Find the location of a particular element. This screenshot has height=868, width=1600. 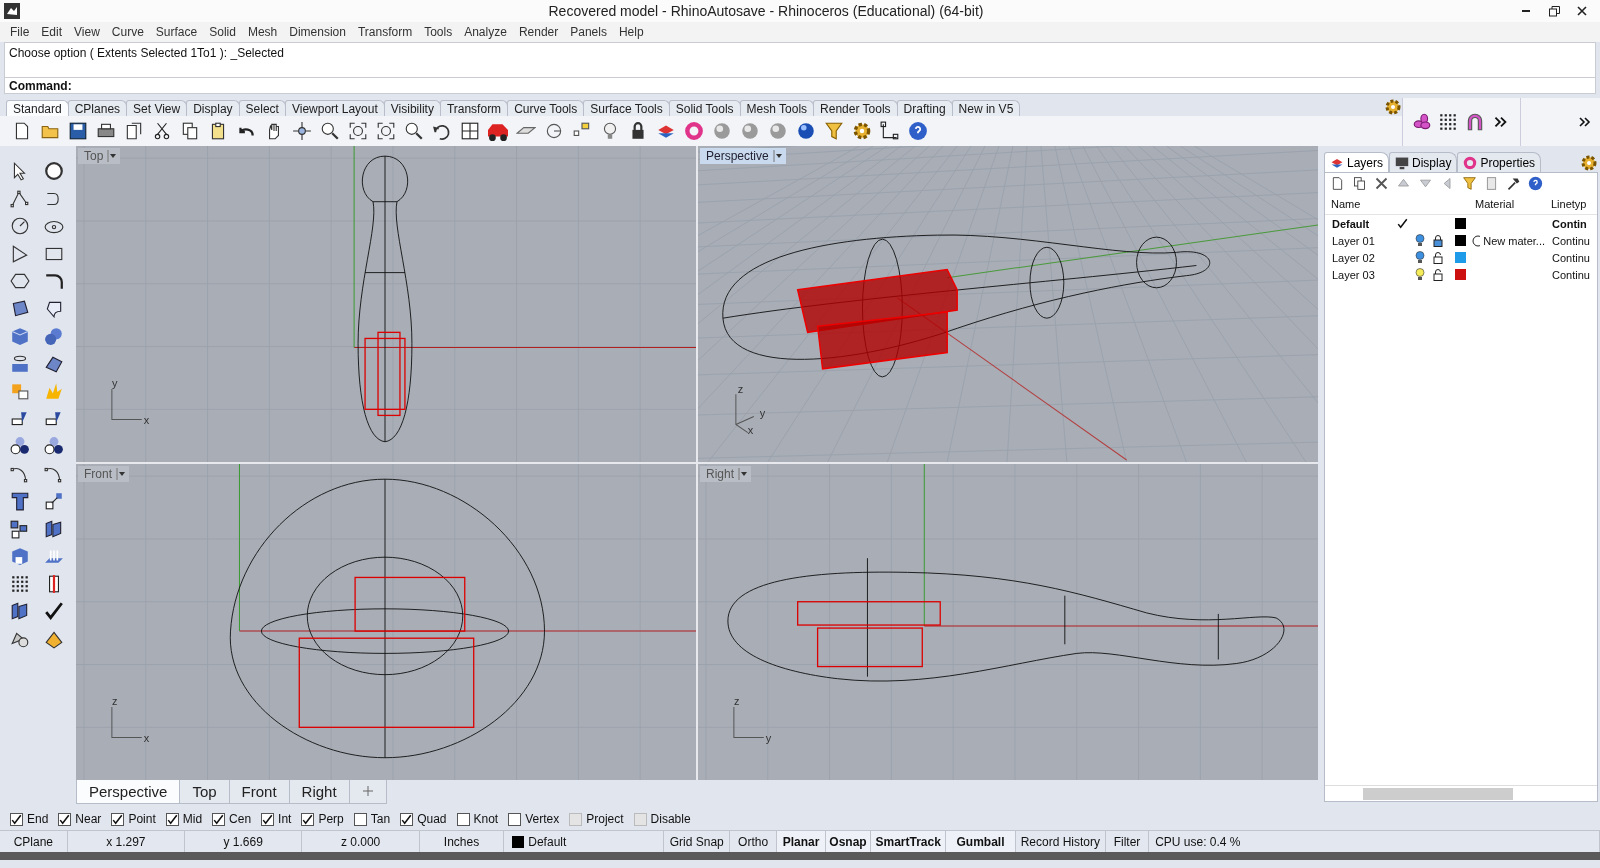

panel-tab: Properties is located at coordinates (1499, 162).